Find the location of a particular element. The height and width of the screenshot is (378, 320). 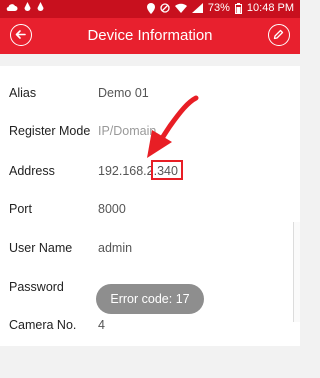

cloud-icon is located at coordinates (12, 7).